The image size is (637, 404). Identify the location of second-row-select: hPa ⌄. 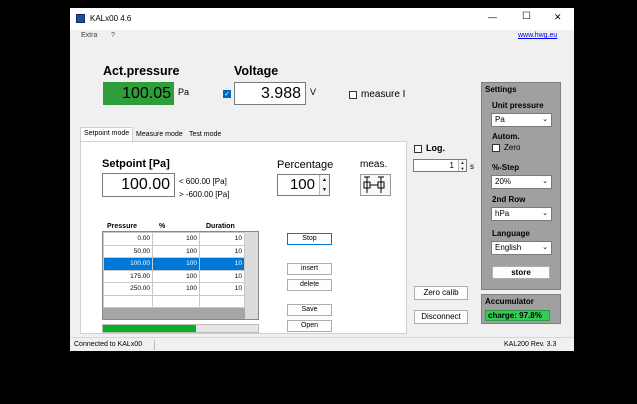
(521, 214).